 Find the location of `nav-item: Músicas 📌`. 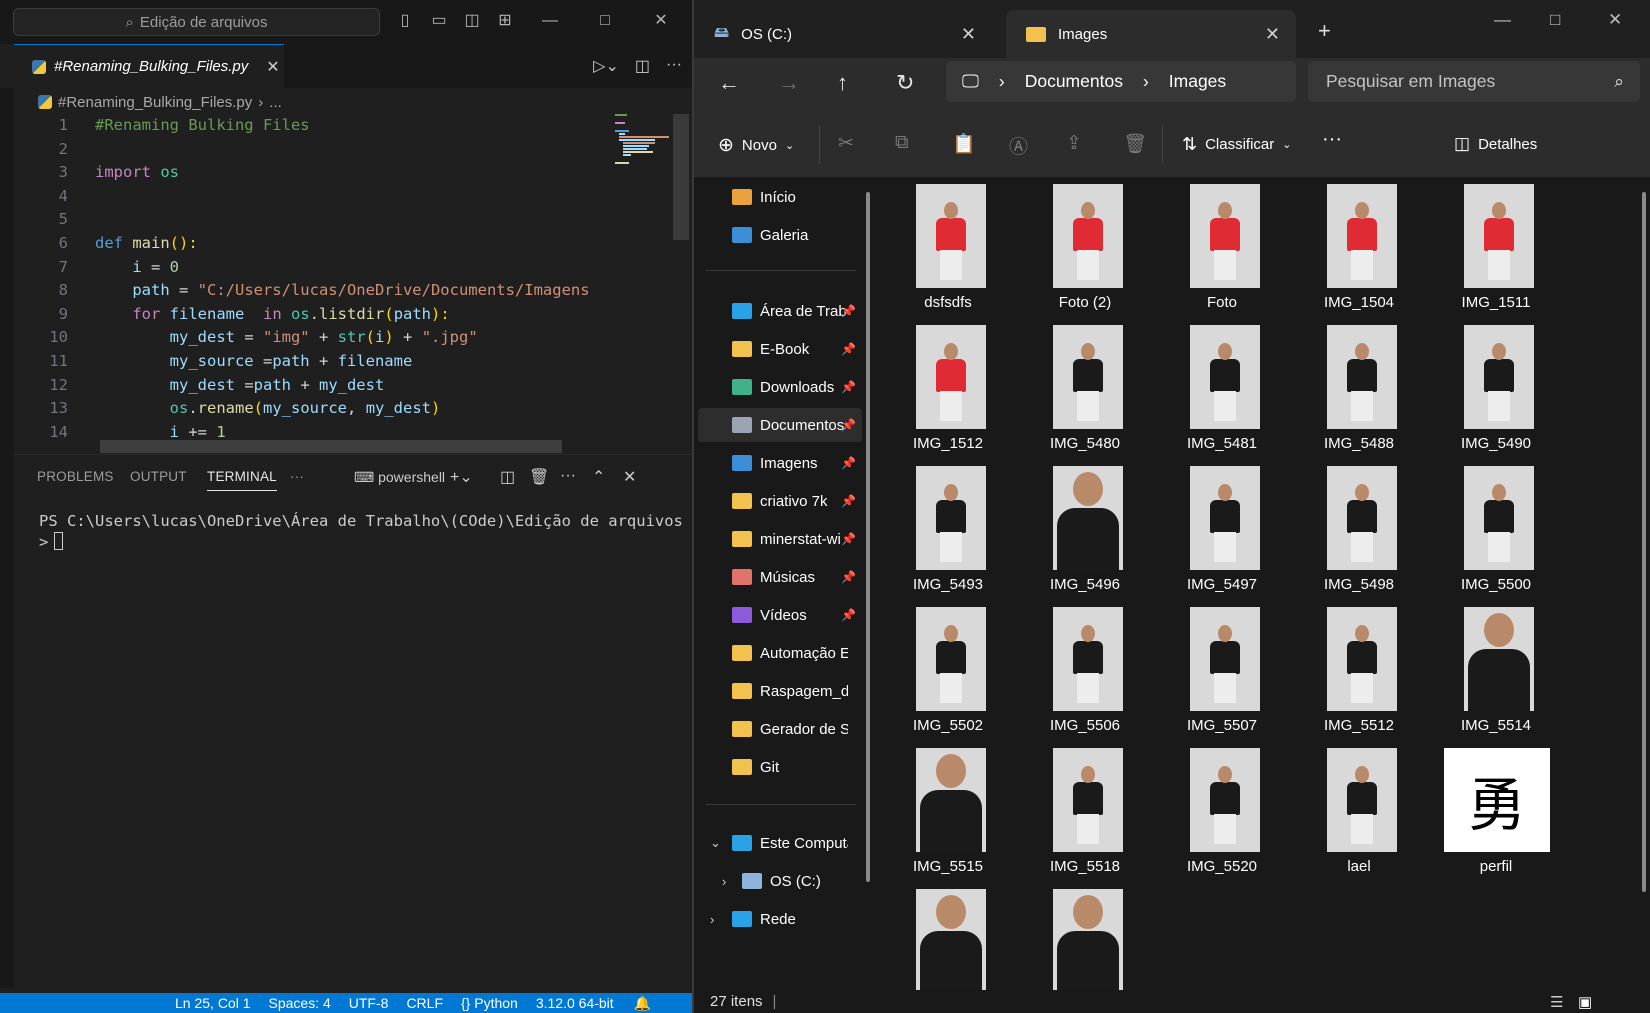

nav-item: Músicas 📌 is located at coordinates (780, 577).